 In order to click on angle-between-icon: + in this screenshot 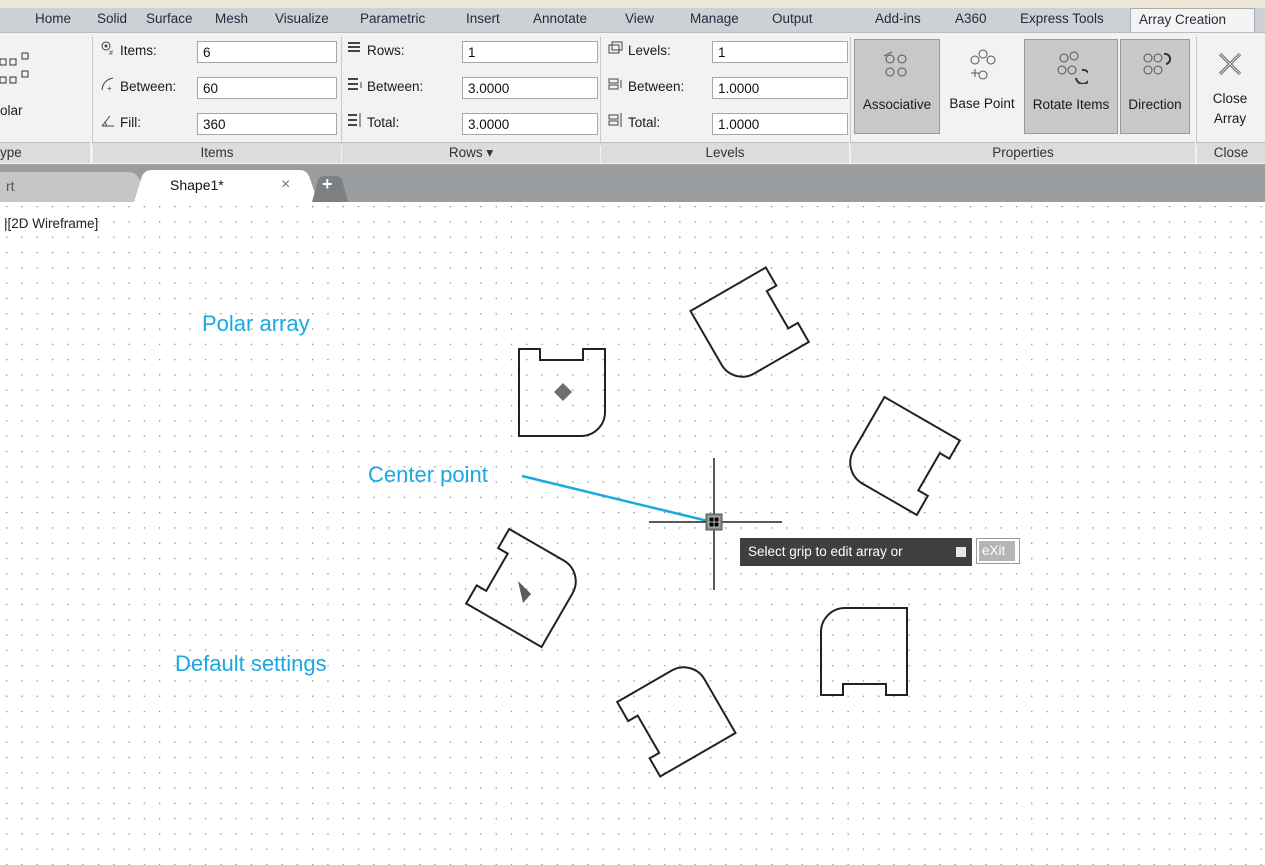, I will do `click(107, 84)`.